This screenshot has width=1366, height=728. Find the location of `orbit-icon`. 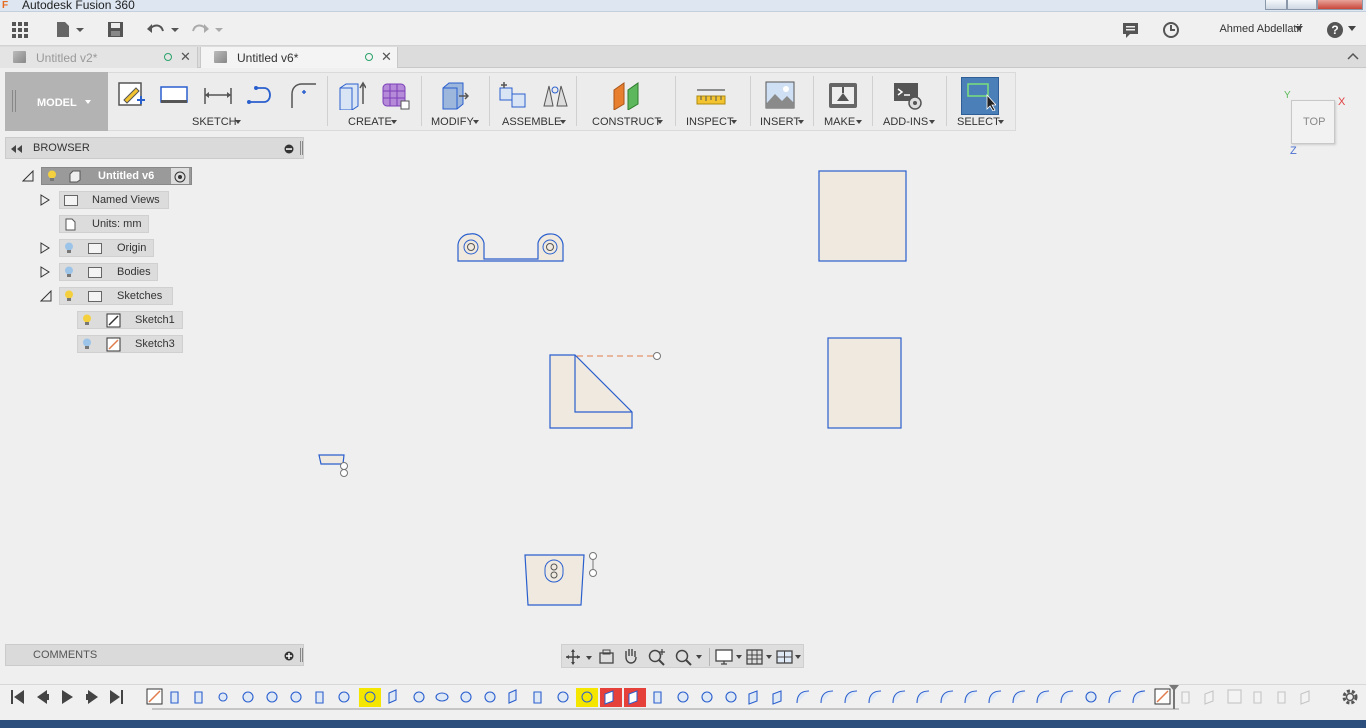

orbit-icon is located at coordinates (580, 657).